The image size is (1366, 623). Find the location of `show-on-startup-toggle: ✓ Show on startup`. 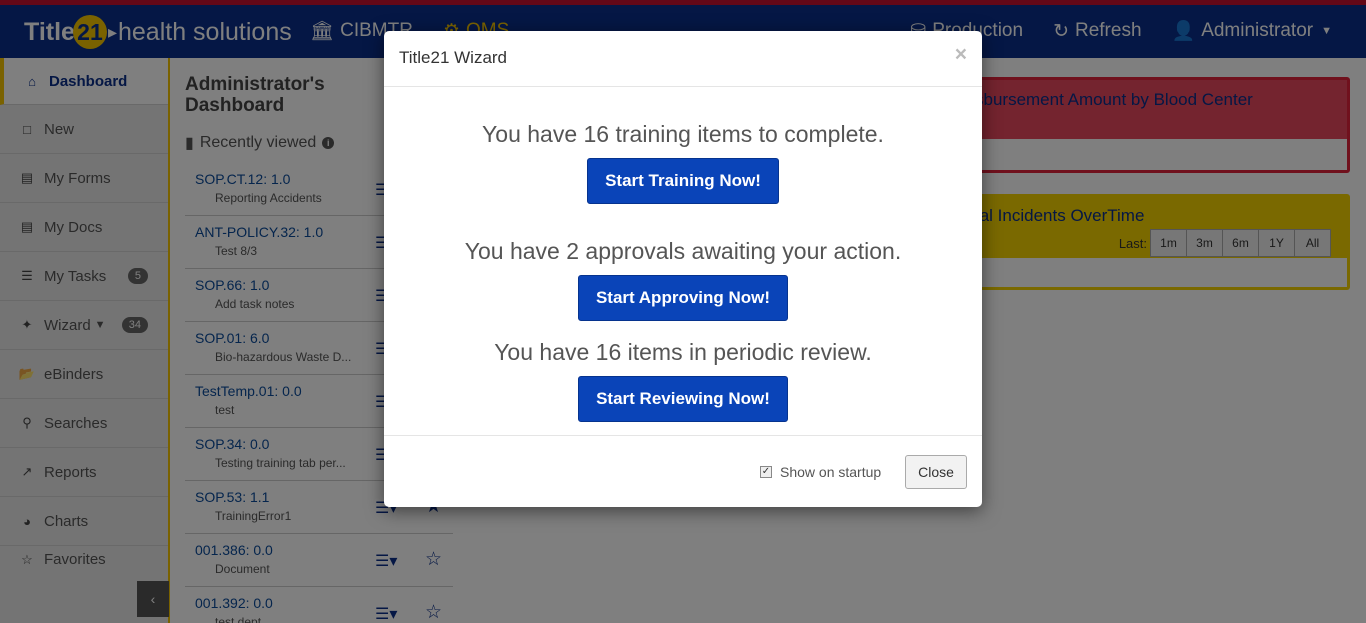

show-on-startup-toggle: ✓ Show on startup is located at coordinates (820, 472).